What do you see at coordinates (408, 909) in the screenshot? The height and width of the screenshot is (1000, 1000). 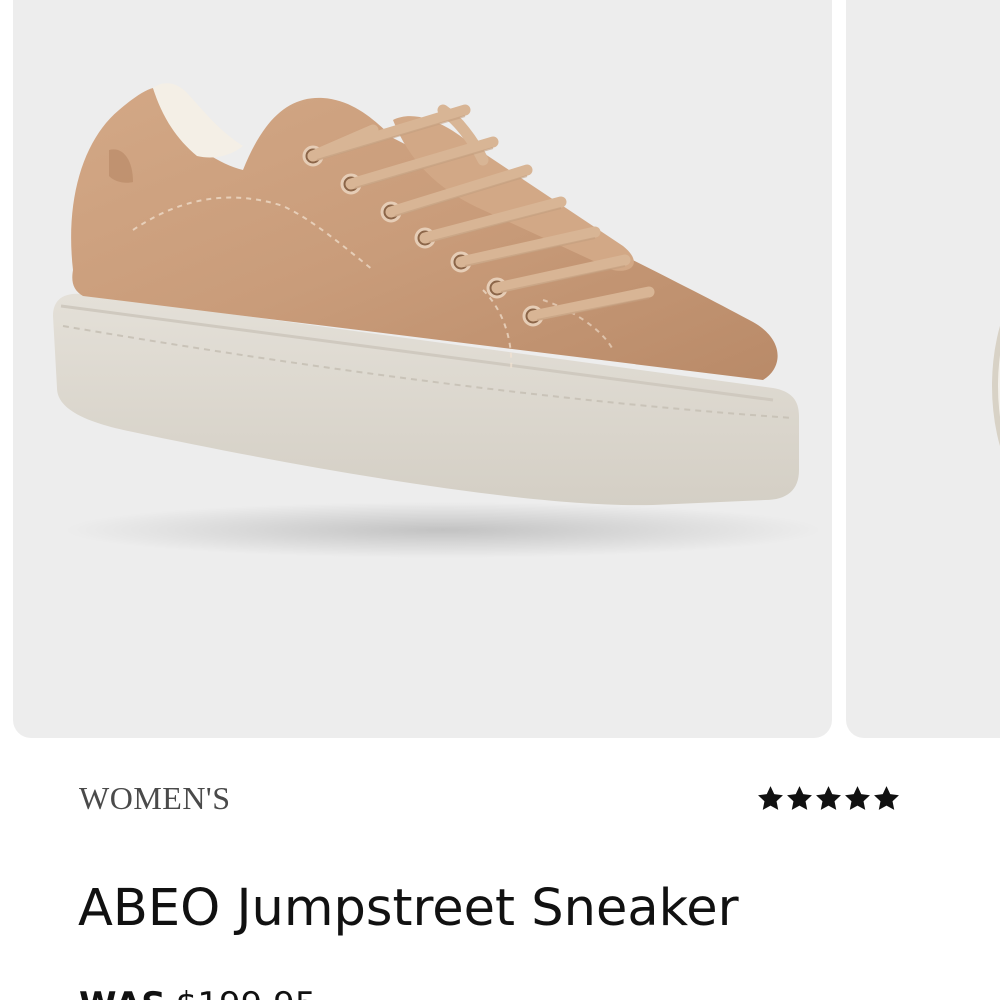 I see `product-title: ABEO Jumpstreet Sneaker` at bounding box center [408, 909].